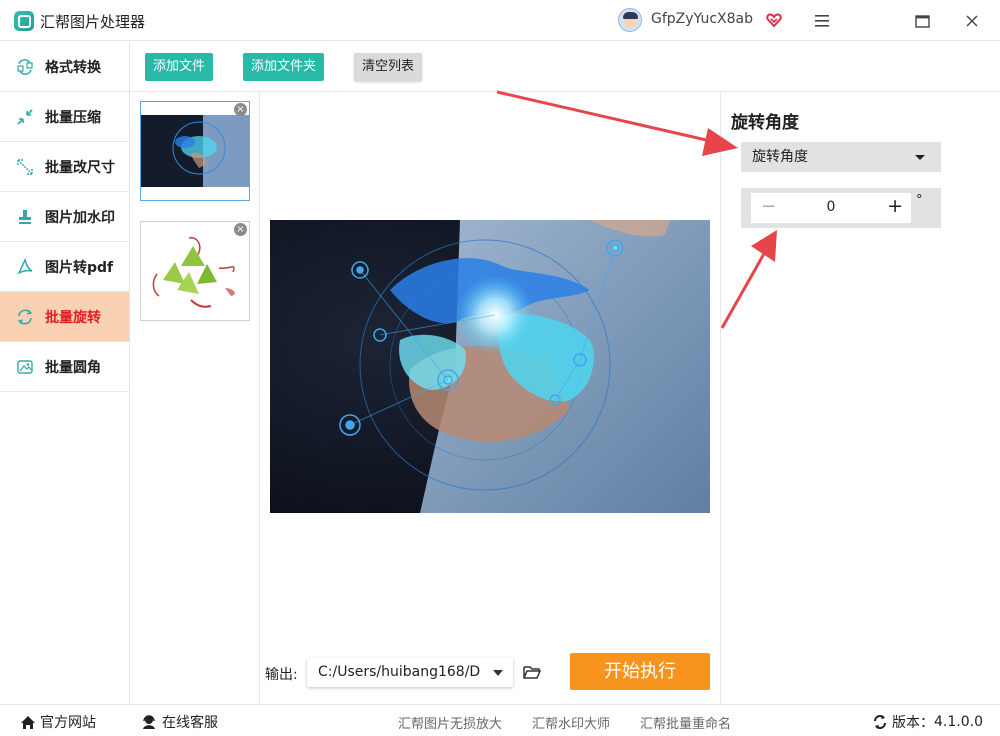 This screenshot has height=736, width=1000. Describe the element at coordinates (73, 317) in the screenshot. I see `sidebar-item-label: 批量旋转` at that location.